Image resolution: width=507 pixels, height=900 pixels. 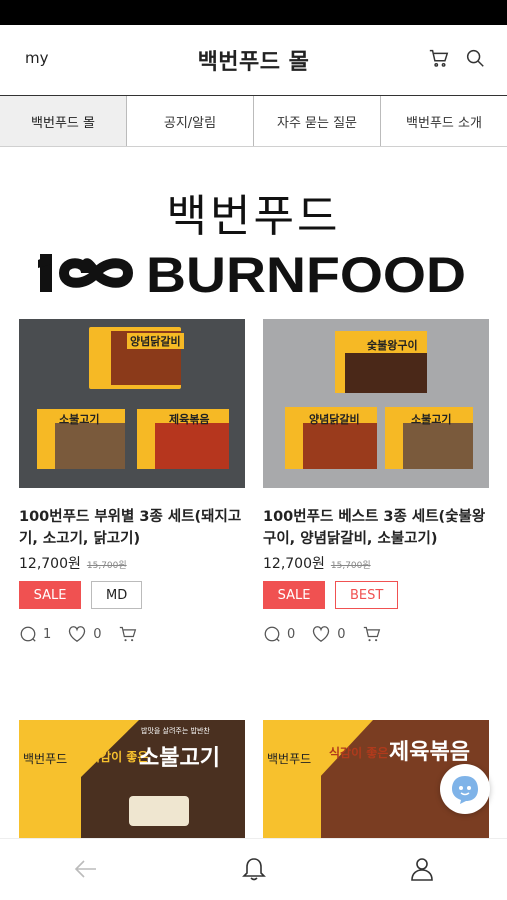 I want to click on chatbot-button, so click(x=465, y=789).